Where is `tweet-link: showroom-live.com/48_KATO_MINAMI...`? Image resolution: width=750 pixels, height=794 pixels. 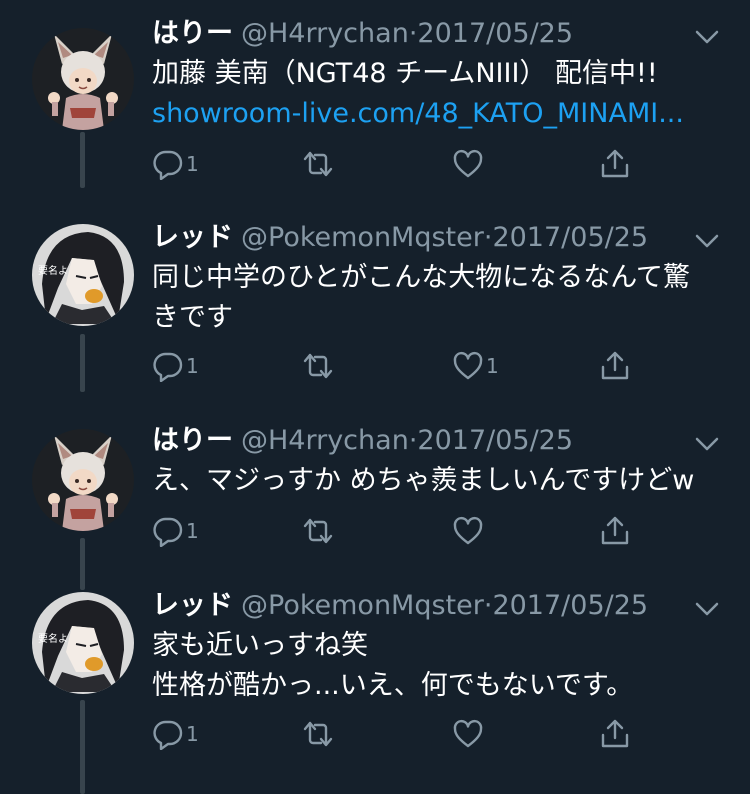 tweet-link: showroom-live.com/48_KATO_MINAMI... is located at coordinates (437, 114).